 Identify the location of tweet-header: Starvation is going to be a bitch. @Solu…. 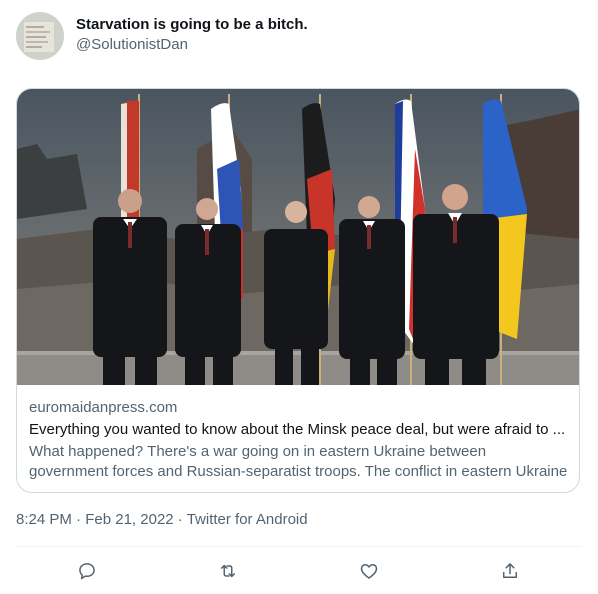
(299, 36).